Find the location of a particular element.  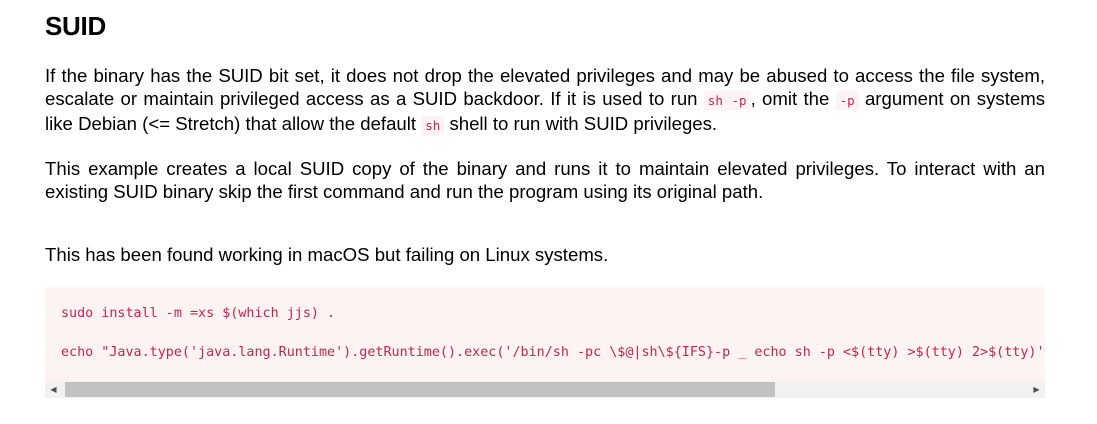

inline-code-p-flag: -p is located at coordinates (847, 100).